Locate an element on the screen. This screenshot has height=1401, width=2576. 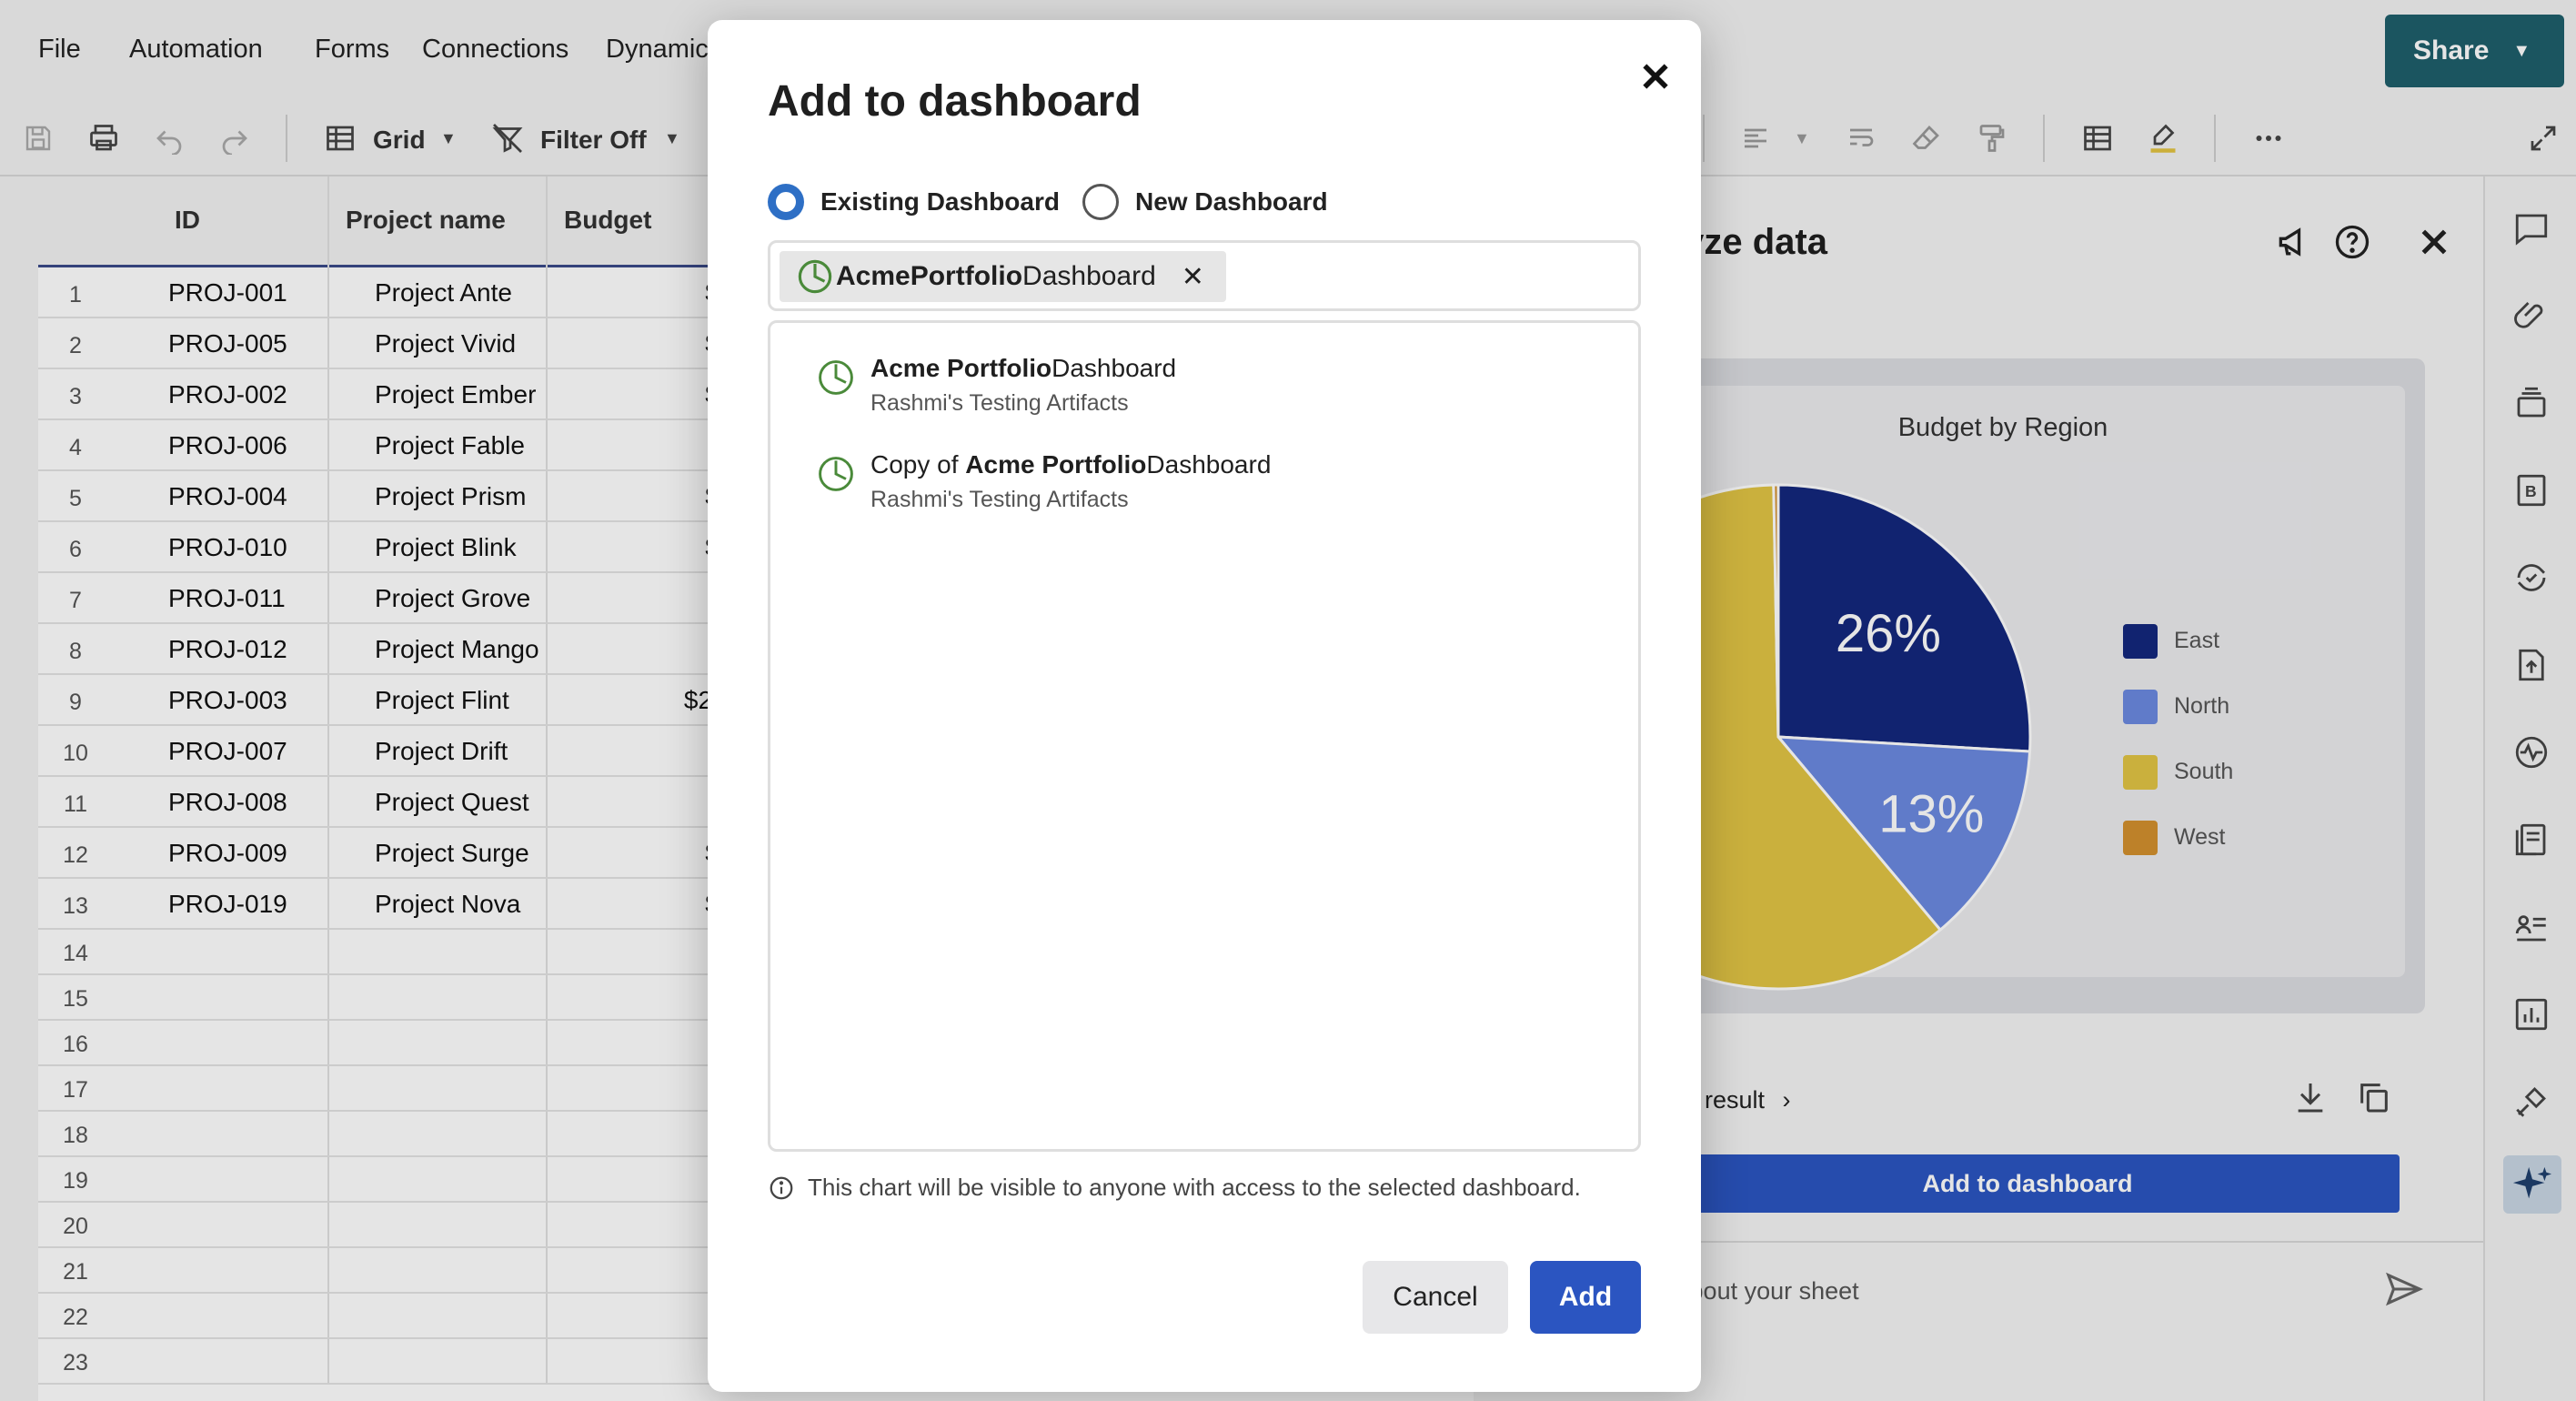
result-prefix: Copy of is located at coordinates (918, 464).